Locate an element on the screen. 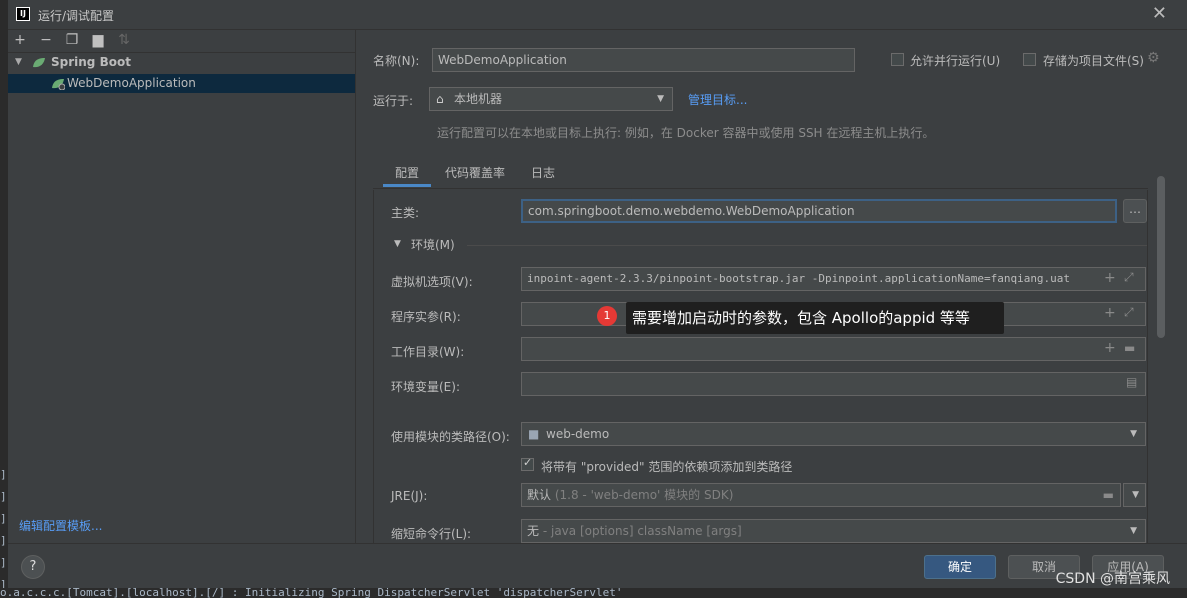  jre-hint: (1.8 - 'web-demo' 模块的 SDK) is located at coordinates (644, 495).